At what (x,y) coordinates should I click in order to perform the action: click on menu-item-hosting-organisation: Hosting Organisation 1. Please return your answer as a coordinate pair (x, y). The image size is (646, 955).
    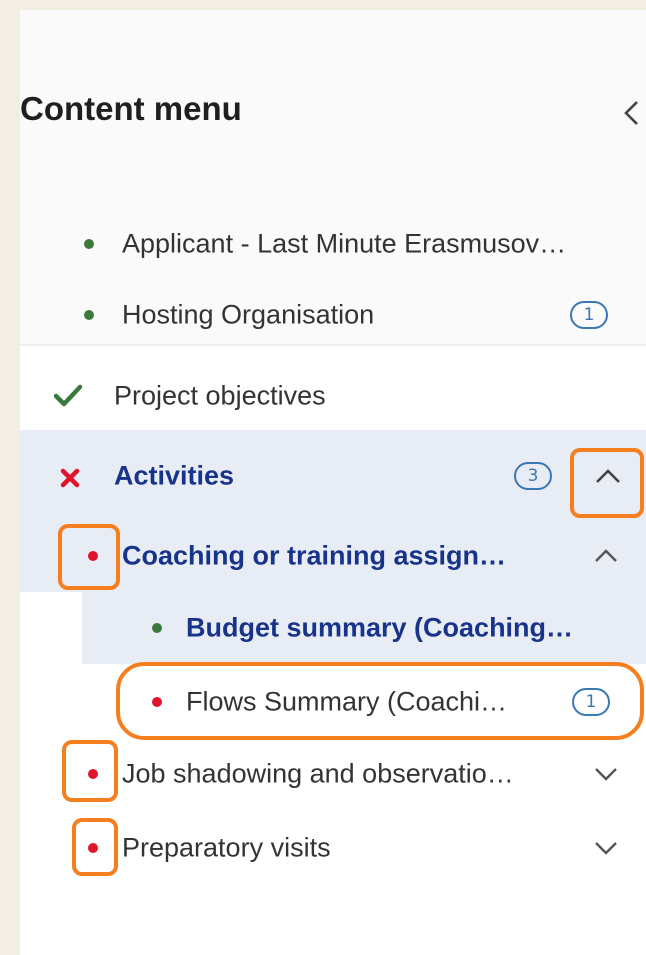
    Looking at the image, I should click on (333, 315).